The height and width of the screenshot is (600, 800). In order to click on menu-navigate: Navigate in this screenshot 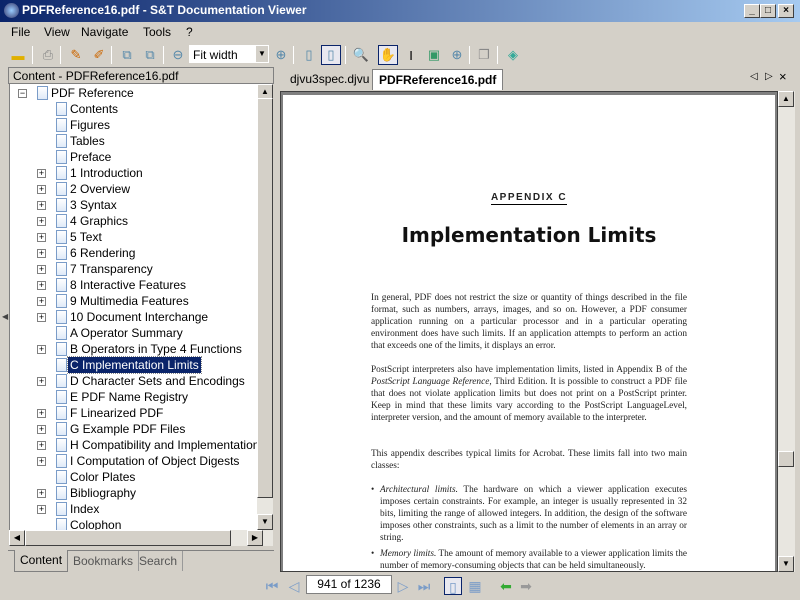, I will do `click(104, 32)`.